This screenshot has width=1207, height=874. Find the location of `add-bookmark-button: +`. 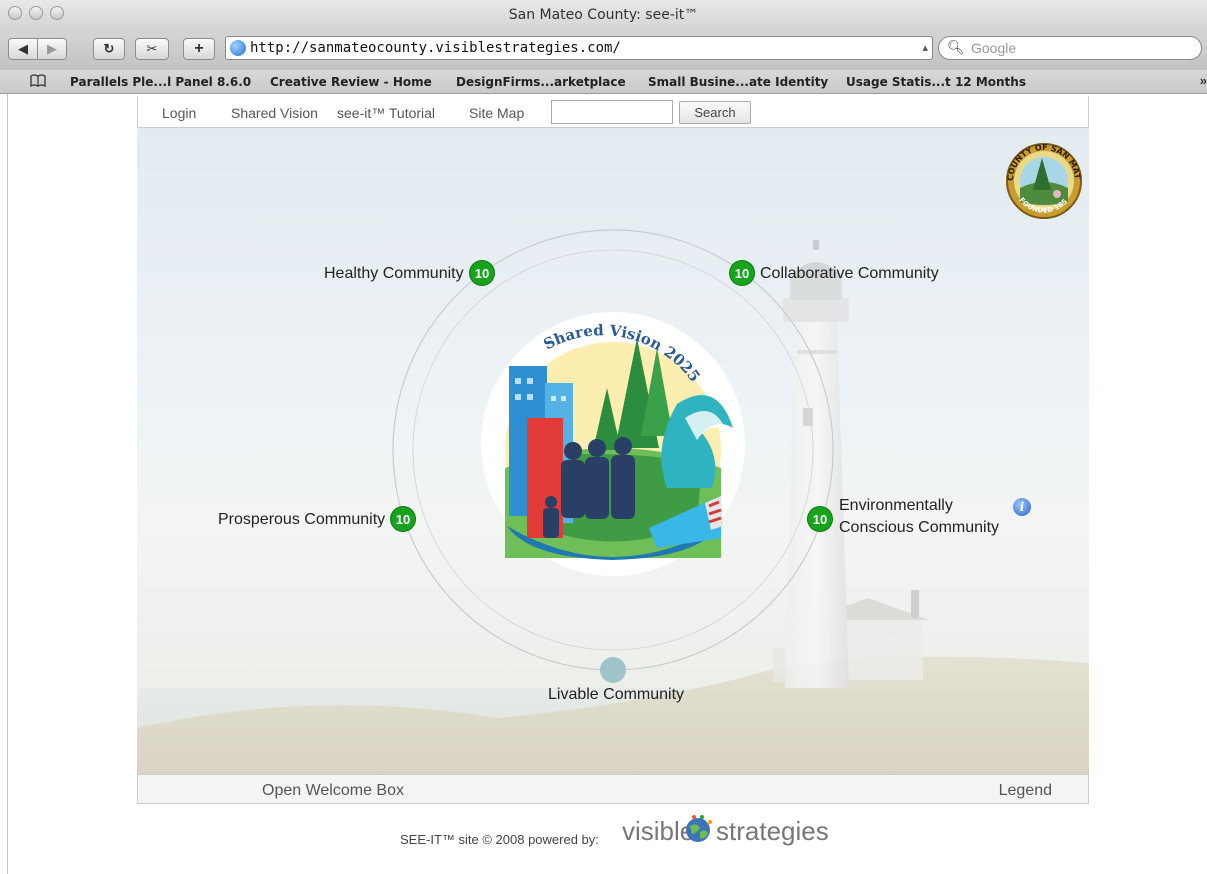

add-bookmark-button: + is located at coordinates (199, 49).